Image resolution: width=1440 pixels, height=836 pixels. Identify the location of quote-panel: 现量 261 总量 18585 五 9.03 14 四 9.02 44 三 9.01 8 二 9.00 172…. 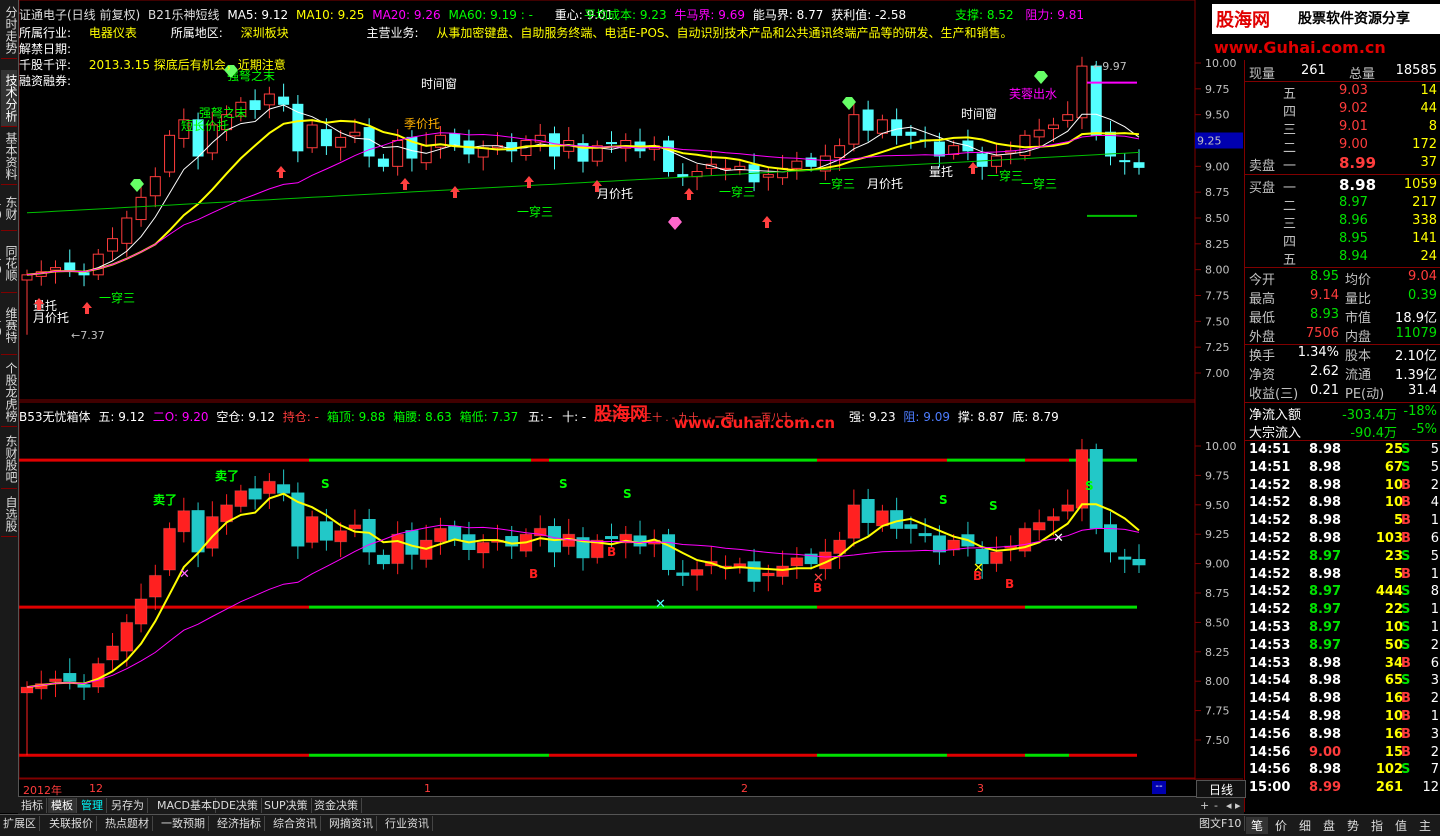
(1342, 436).